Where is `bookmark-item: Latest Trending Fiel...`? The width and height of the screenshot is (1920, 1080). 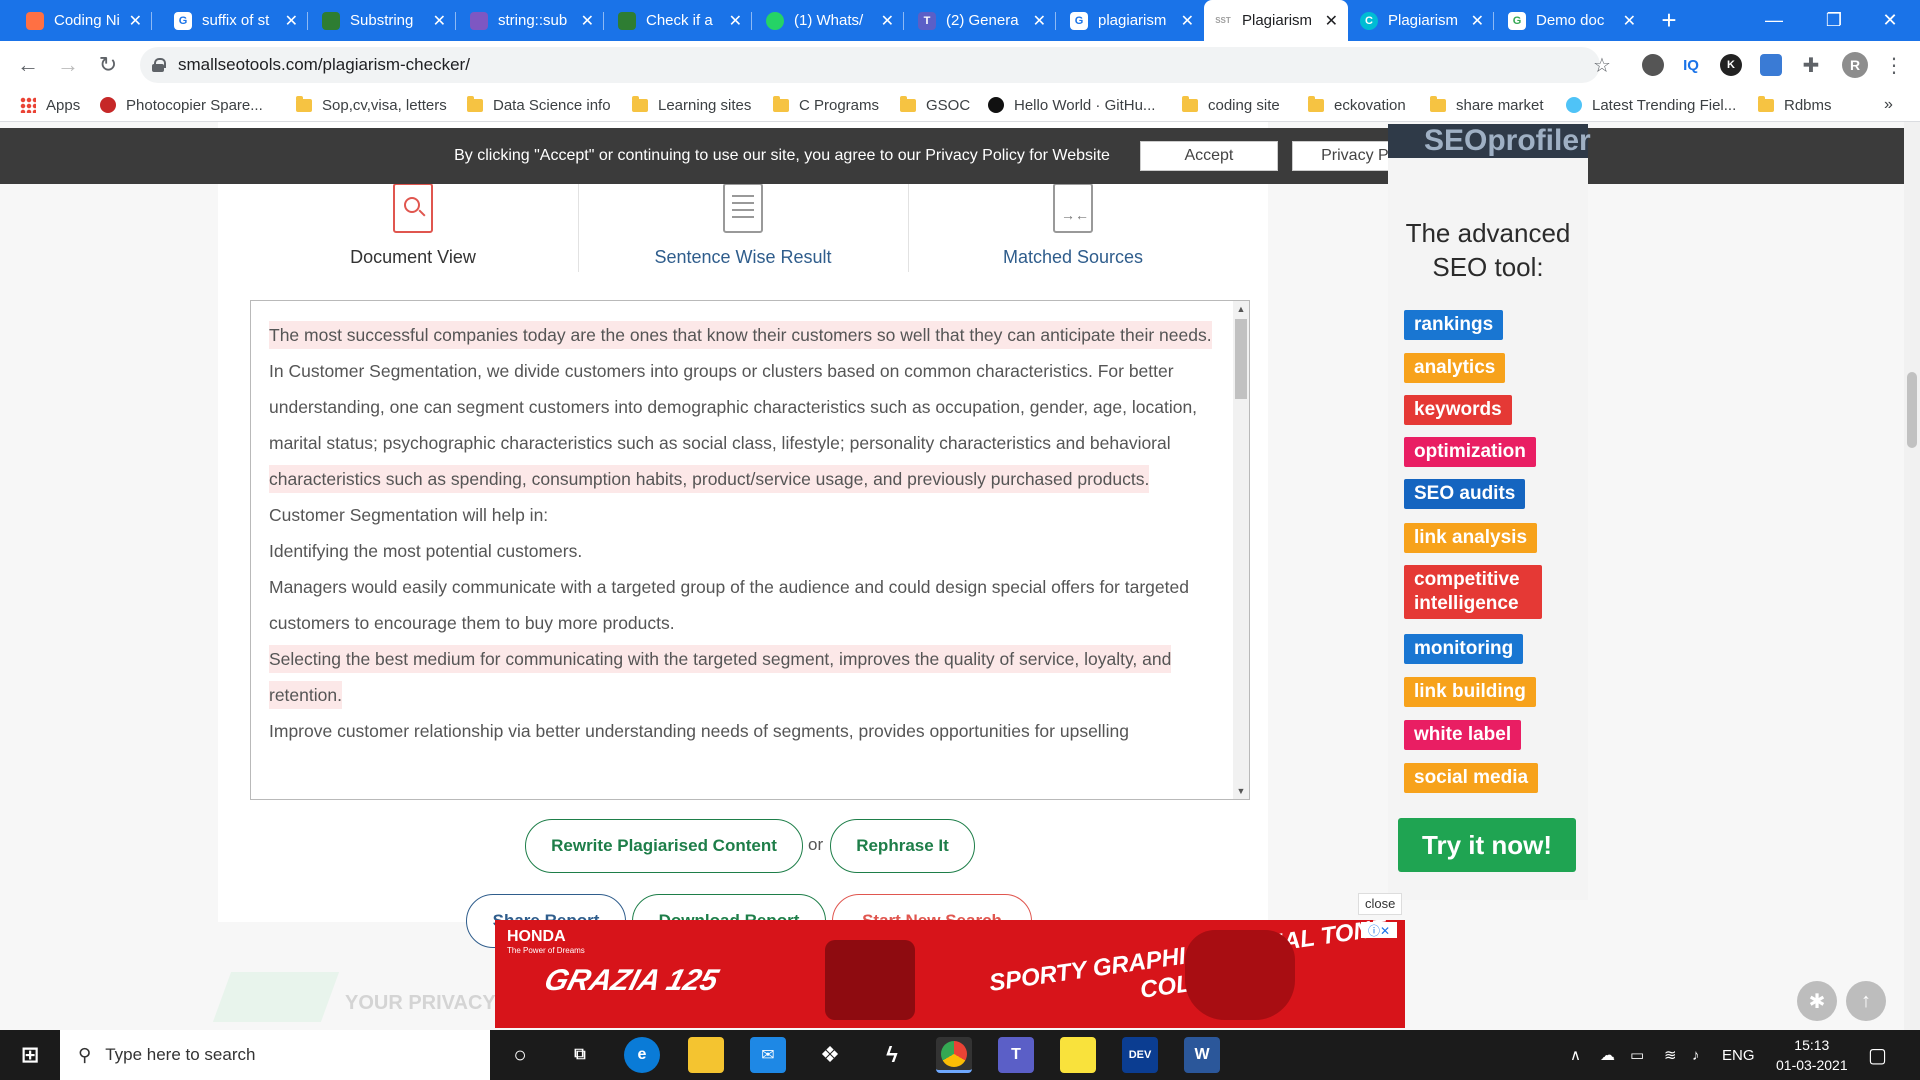 bookmark-item: Latest Trending Fiel... is located at coordinates (1651, 105).